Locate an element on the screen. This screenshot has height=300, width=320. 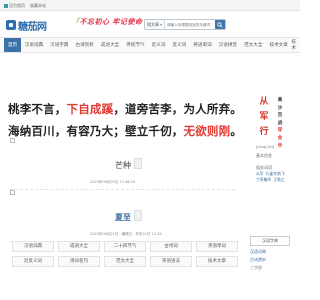
poem-pinyin: [cóng jūn] is located at coordinates (265, 147).